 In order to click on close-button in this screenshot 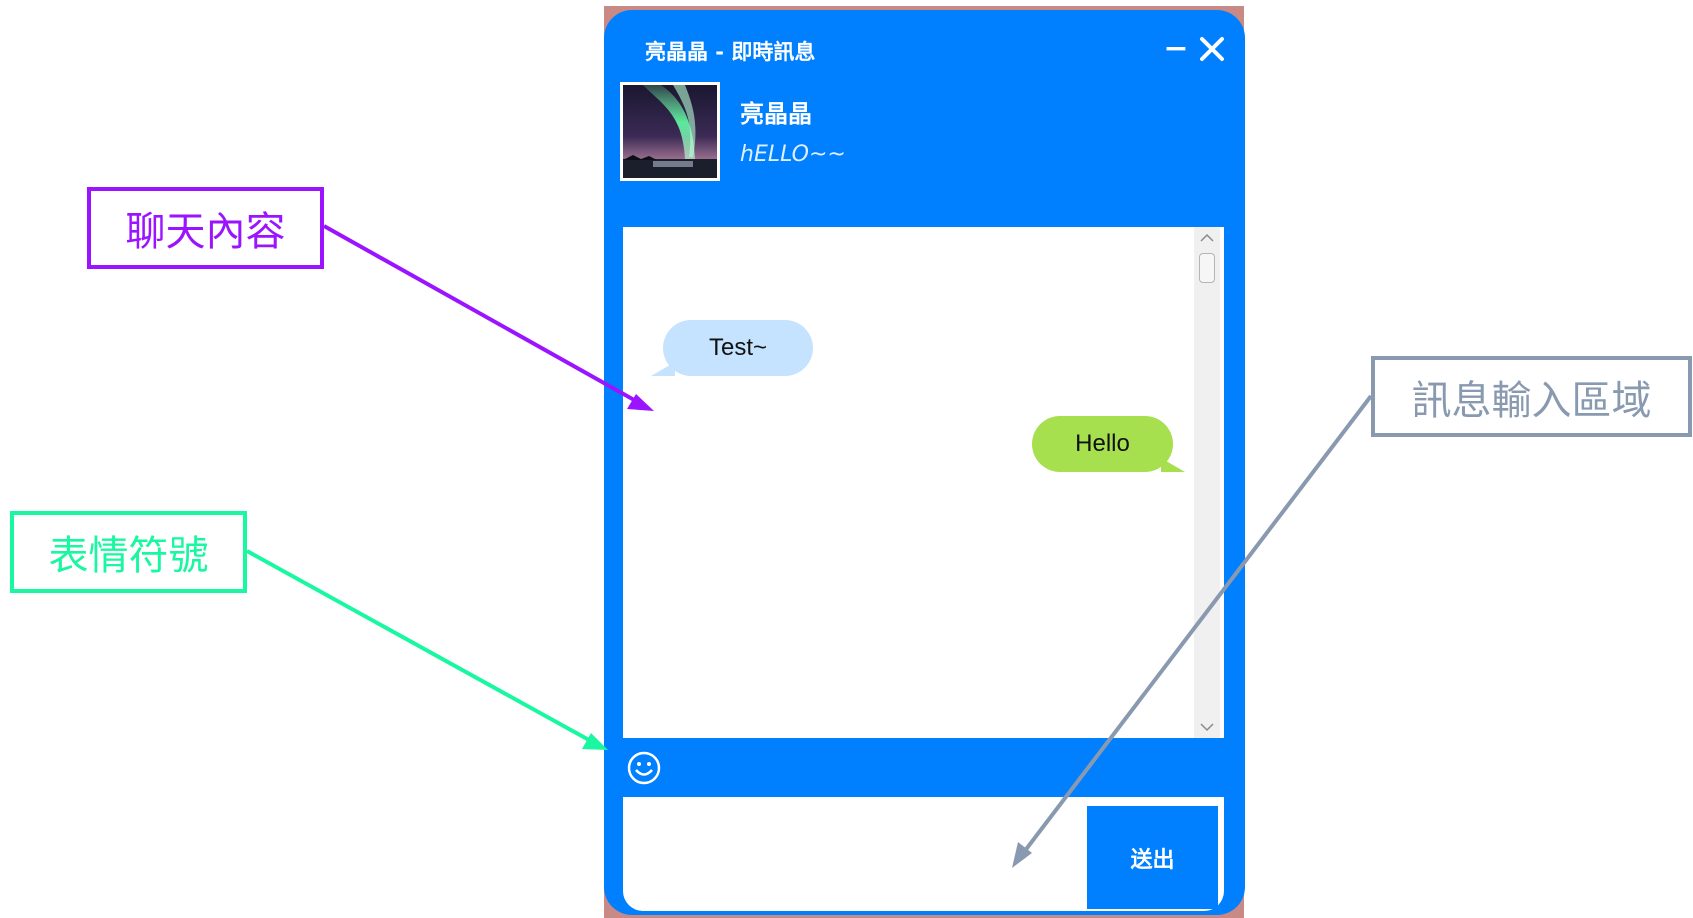, I will do `click(1212, 49)`.